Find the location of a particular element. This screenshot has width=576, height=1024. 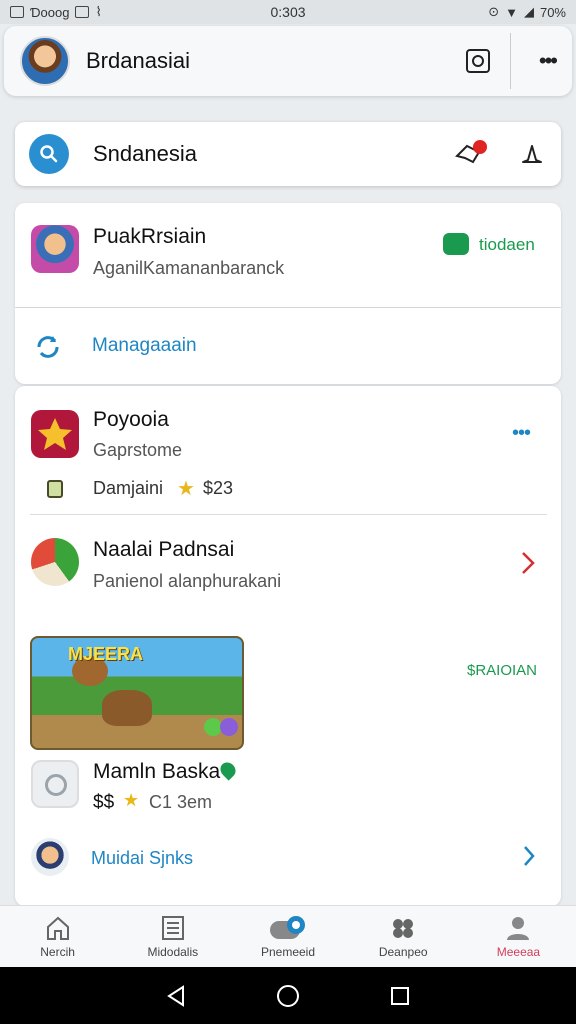

nav-item-list: Midodalis is located at coordinates (172, 936).